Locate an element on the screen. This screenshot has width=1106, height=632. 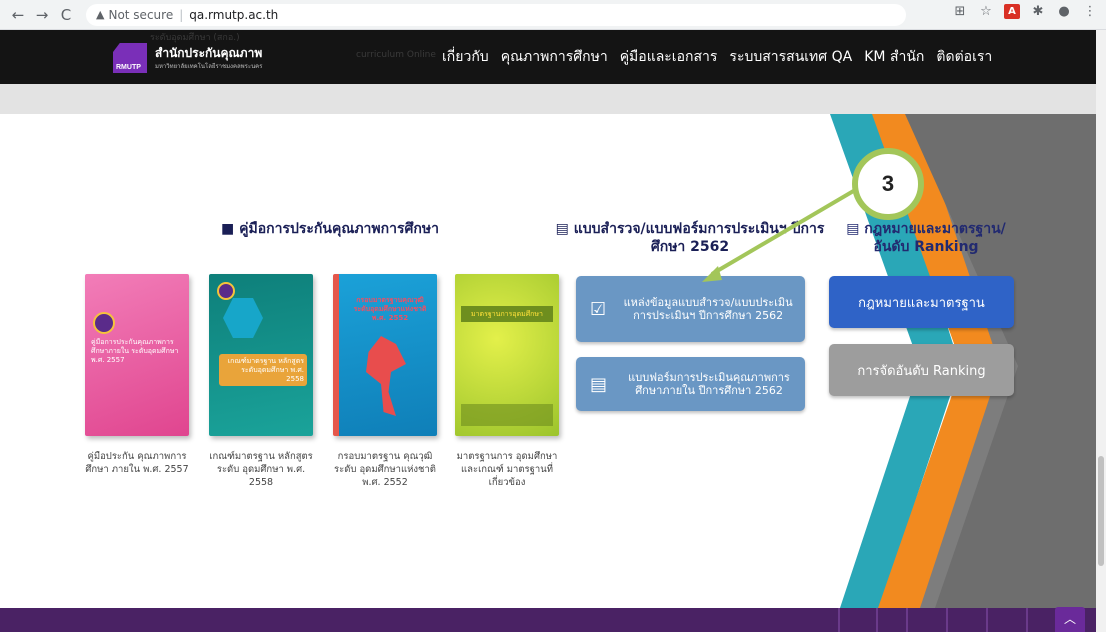
scrollbar-thumb is located at coordinates (1101, 511).